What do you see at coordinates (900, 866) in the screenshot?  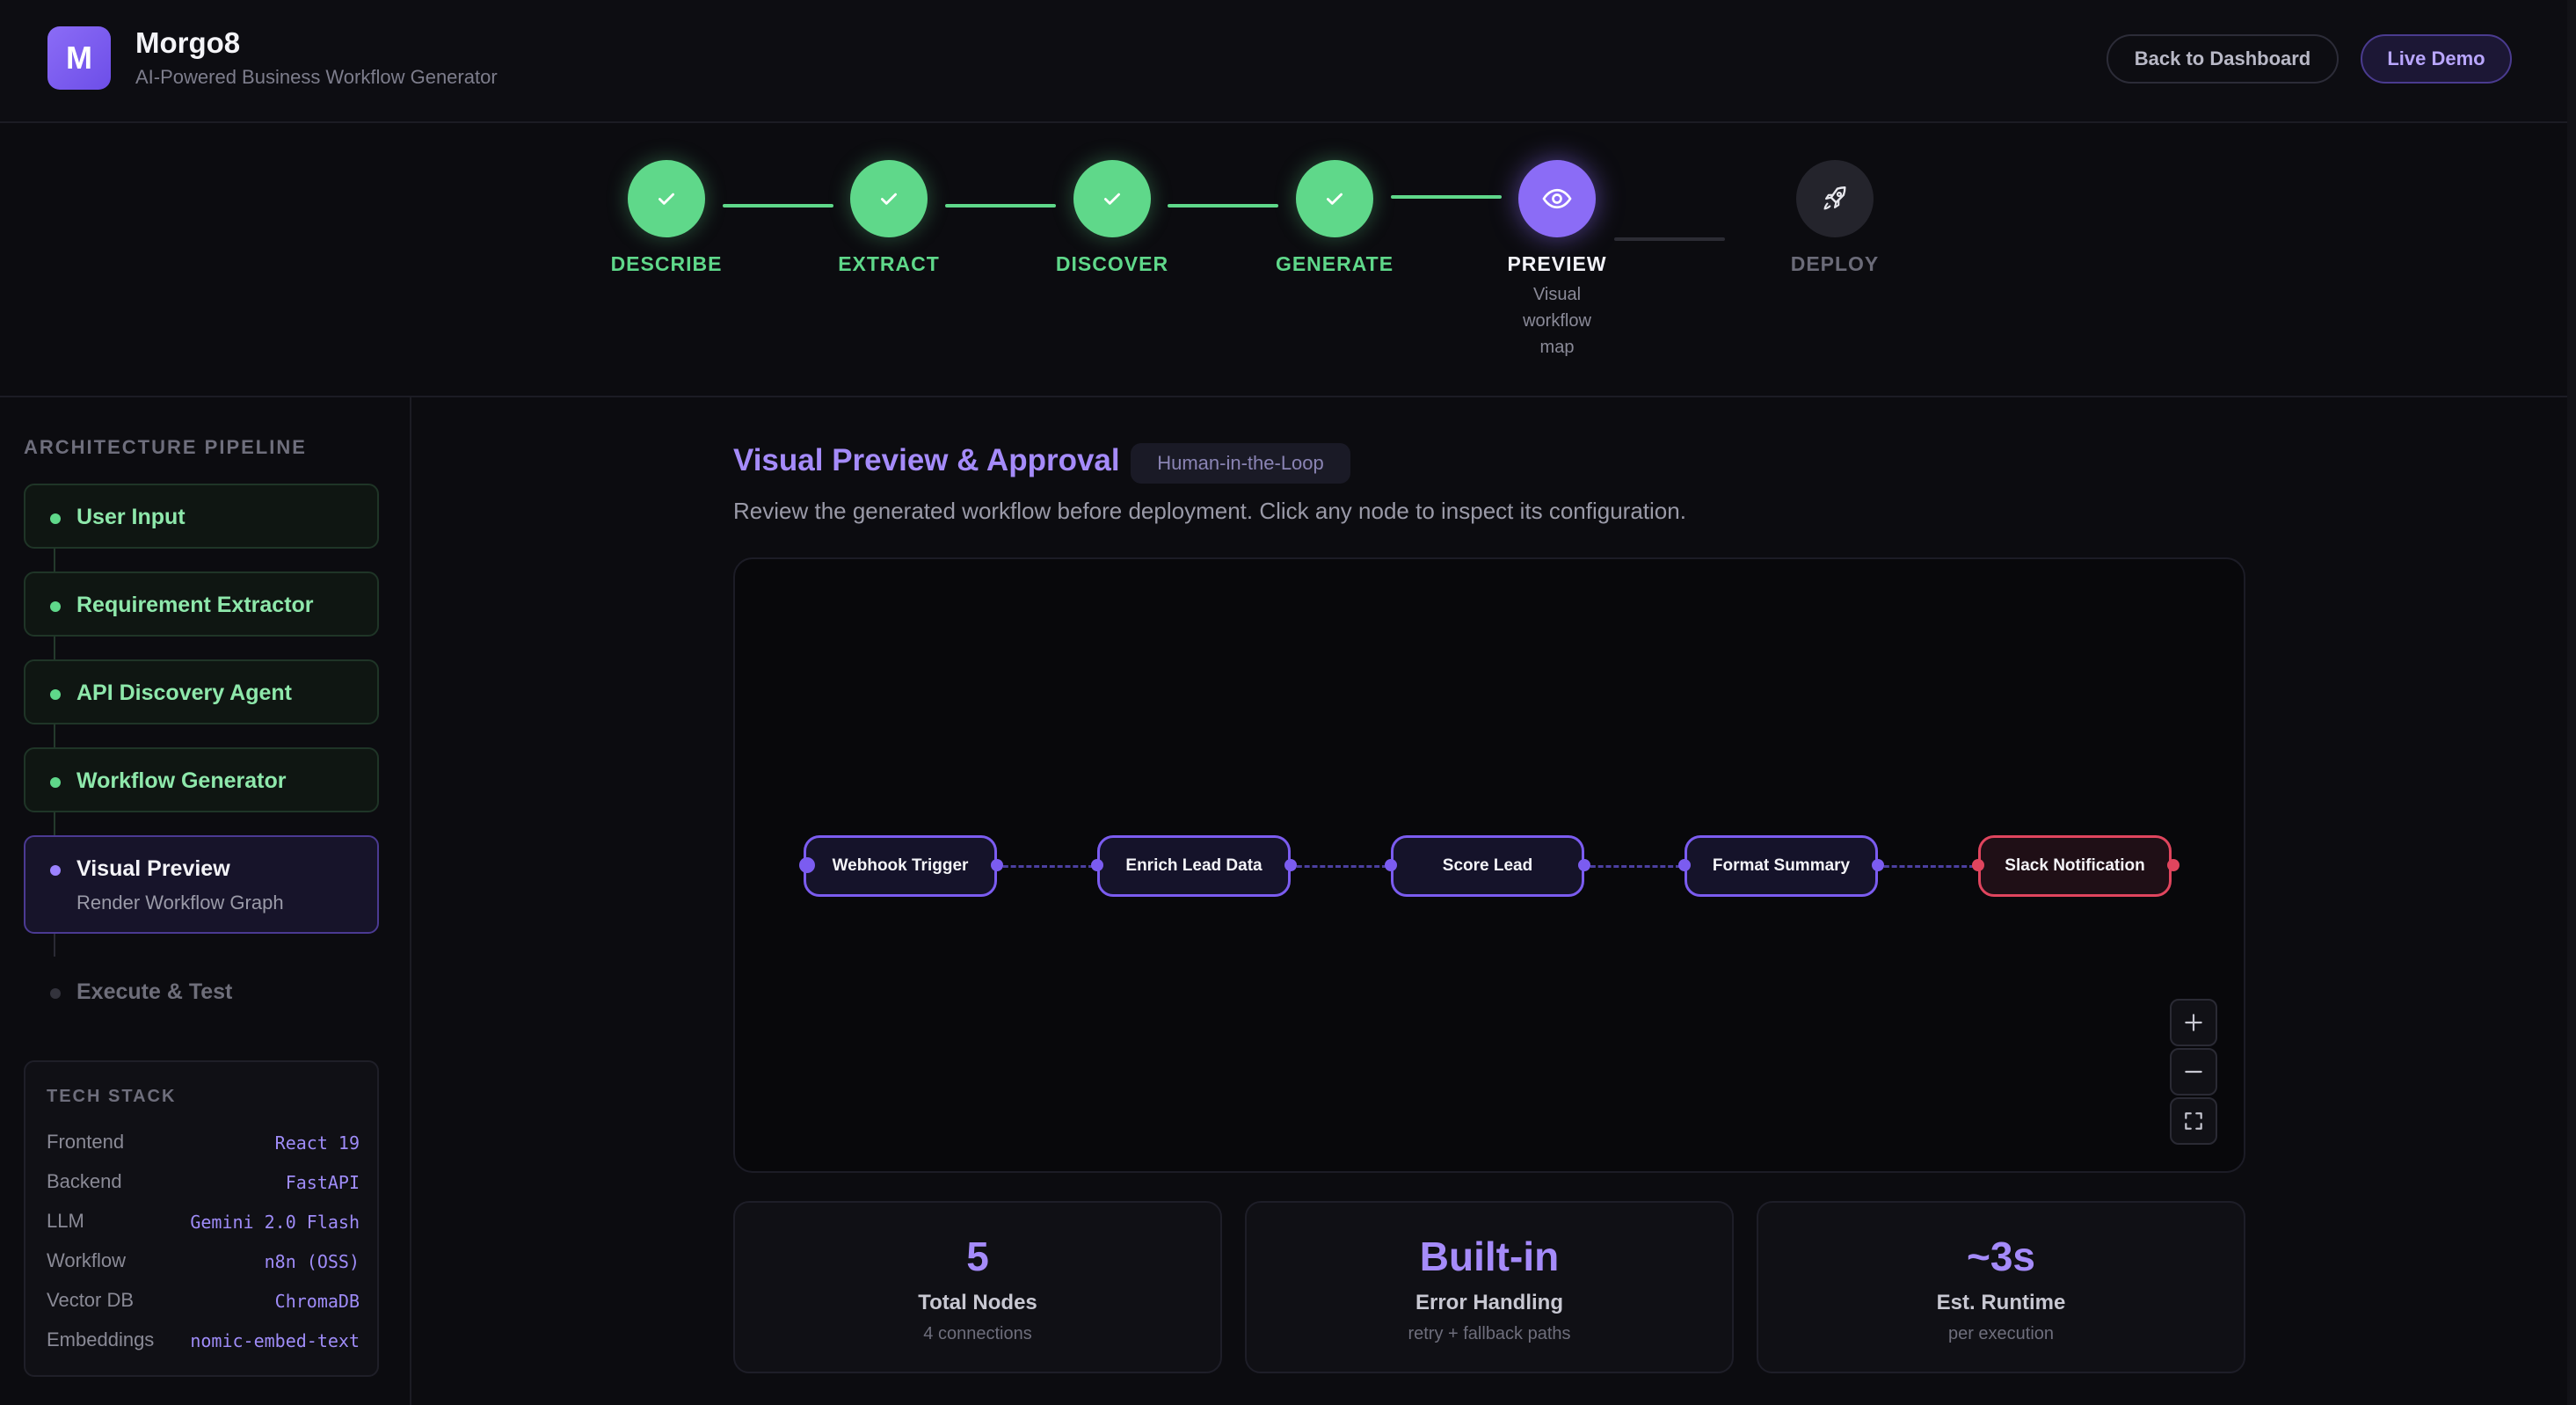 I see `workflow-node-webhook-trigger: Webhook Trigger` at bounding box center [900, 866].